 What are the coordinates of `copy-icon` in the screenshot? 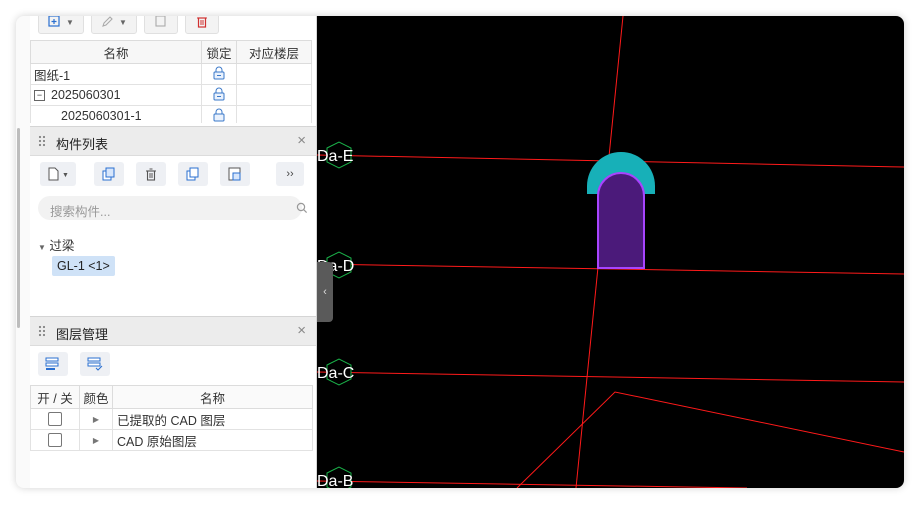 It's located at (108, 174).